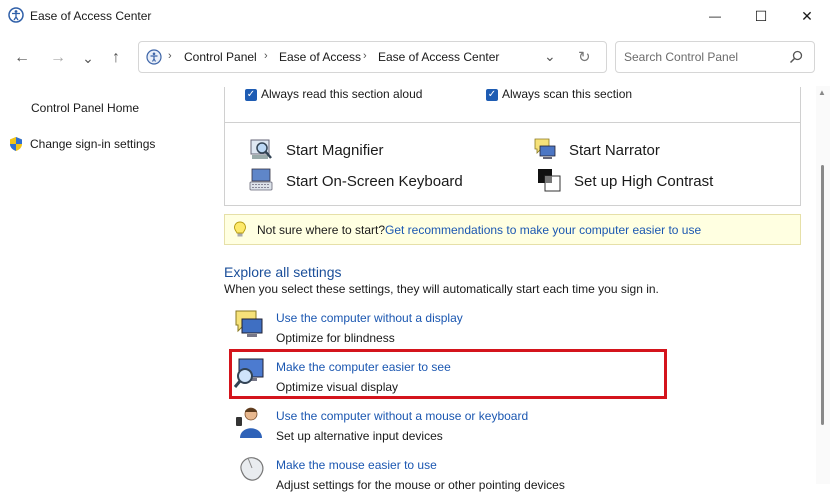 This screenshot has width=830, height=492. I want to click on always-read-label: Always read this section aloud, so click(341, 94).